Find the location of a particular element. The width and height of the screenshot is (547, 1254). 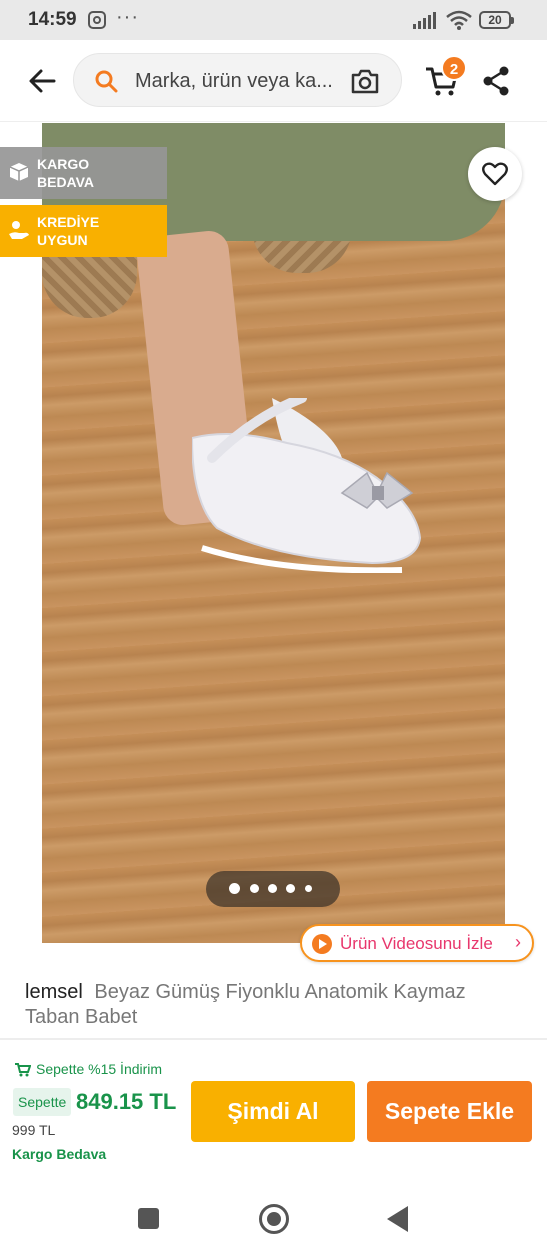

instagram-notification-icon is located at coordinates (97, 20).